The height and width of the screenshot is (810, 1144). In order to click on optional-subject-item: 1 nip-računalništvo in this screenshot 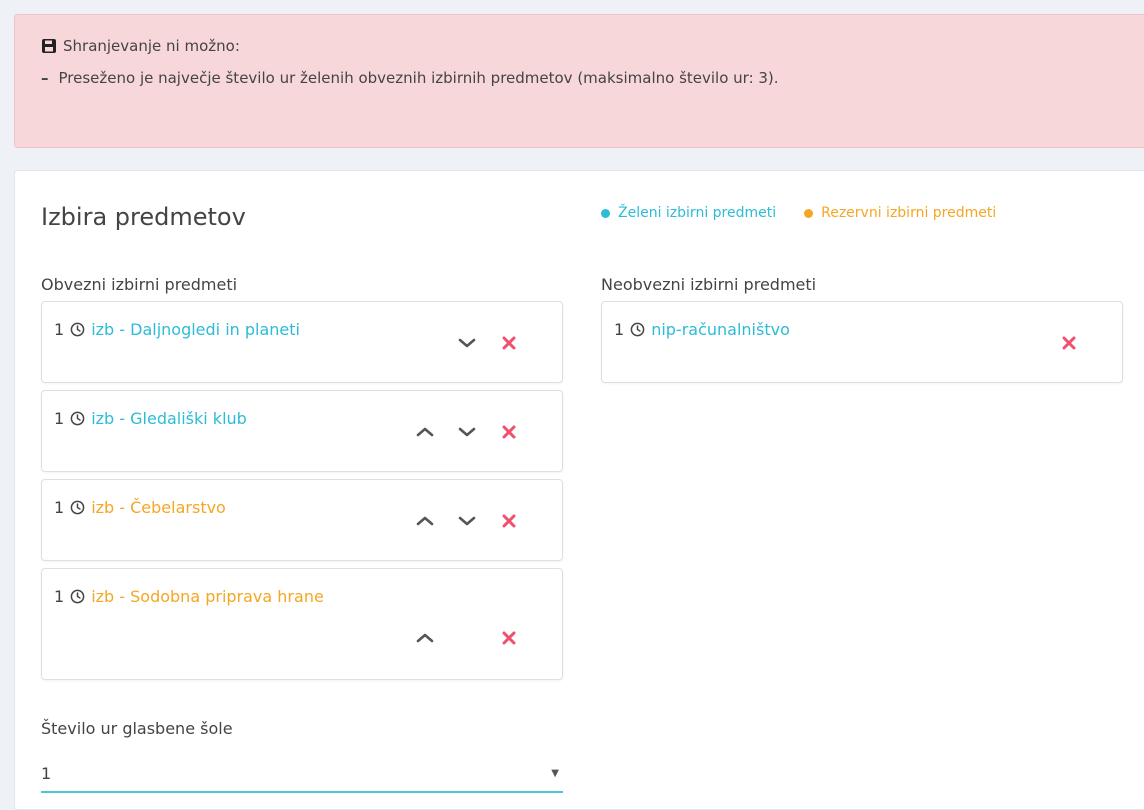, I will do `click(862, 342)`.